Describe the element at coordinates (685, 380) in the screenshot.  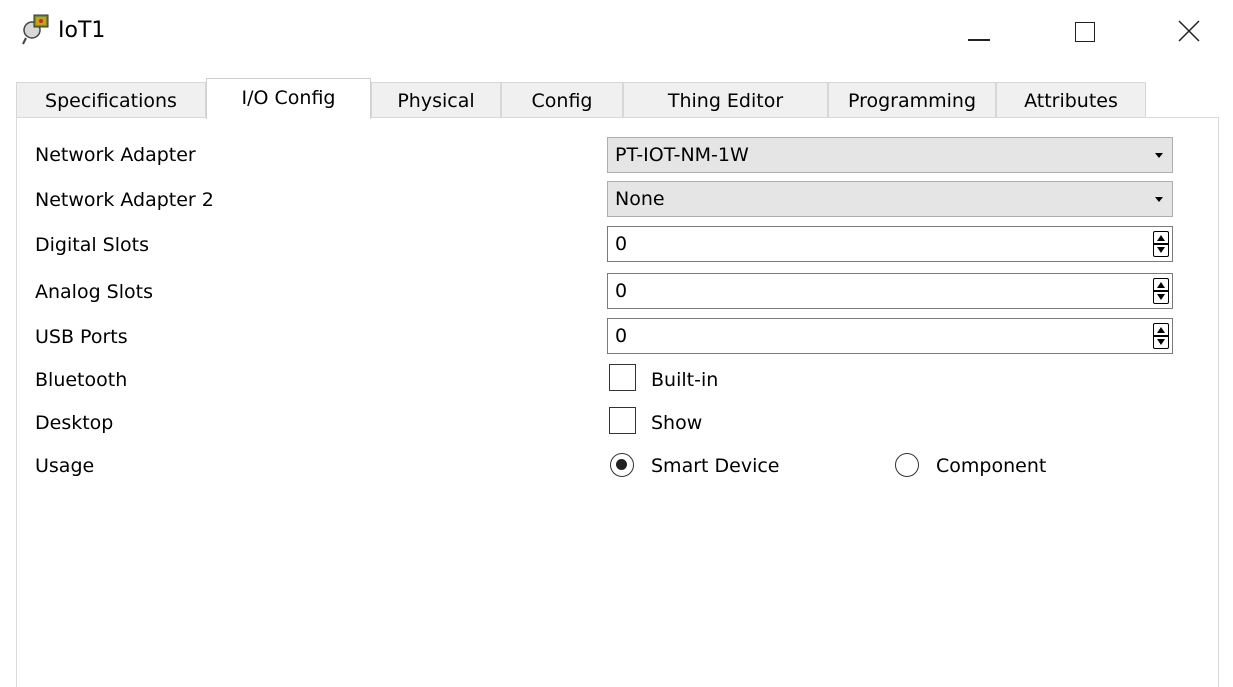
I see `bluetooth-option-label: Built-in` at that location.